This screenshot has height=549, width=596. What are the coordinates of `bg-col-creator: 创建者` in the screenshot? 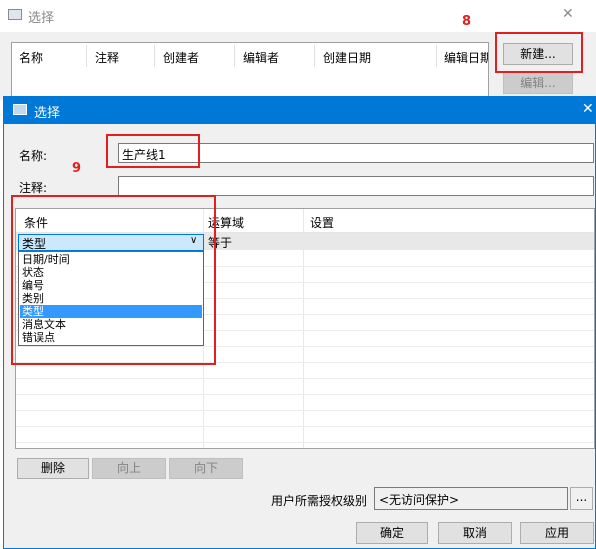 It's located at (181, 57).